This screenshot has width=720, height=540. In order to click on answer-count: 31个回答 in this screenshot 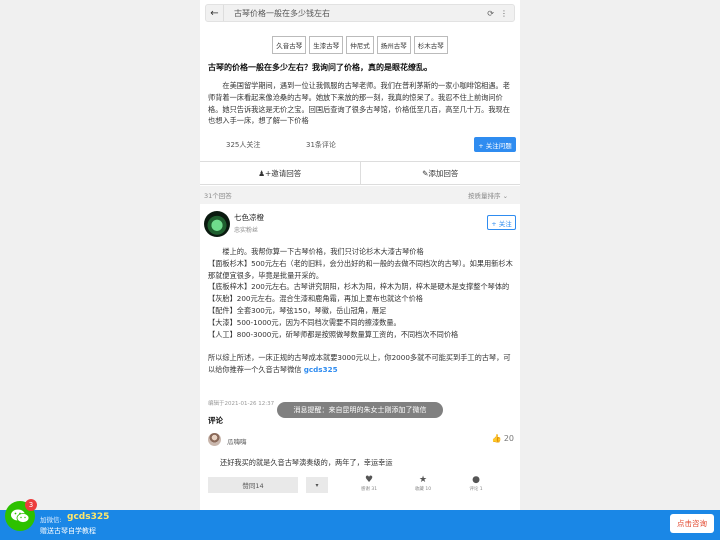, I will do `click(218, 196)`.